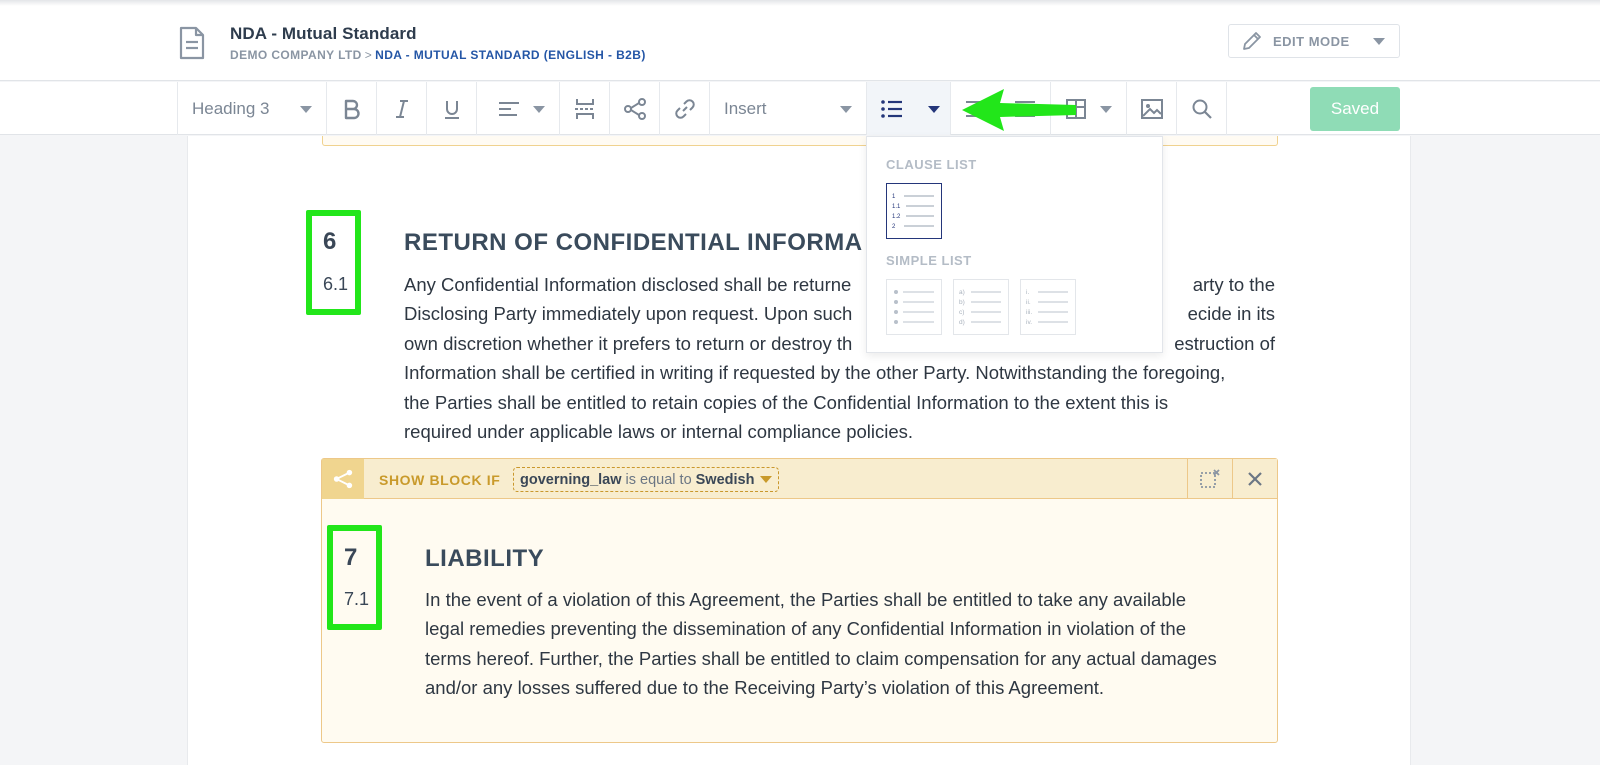 The image size is (1600, 765). What do you see at coordinates (1231, 314) in the screenshot?
I see `paragraph-line-end: ecide in its` at bounding box center [1231, 314].